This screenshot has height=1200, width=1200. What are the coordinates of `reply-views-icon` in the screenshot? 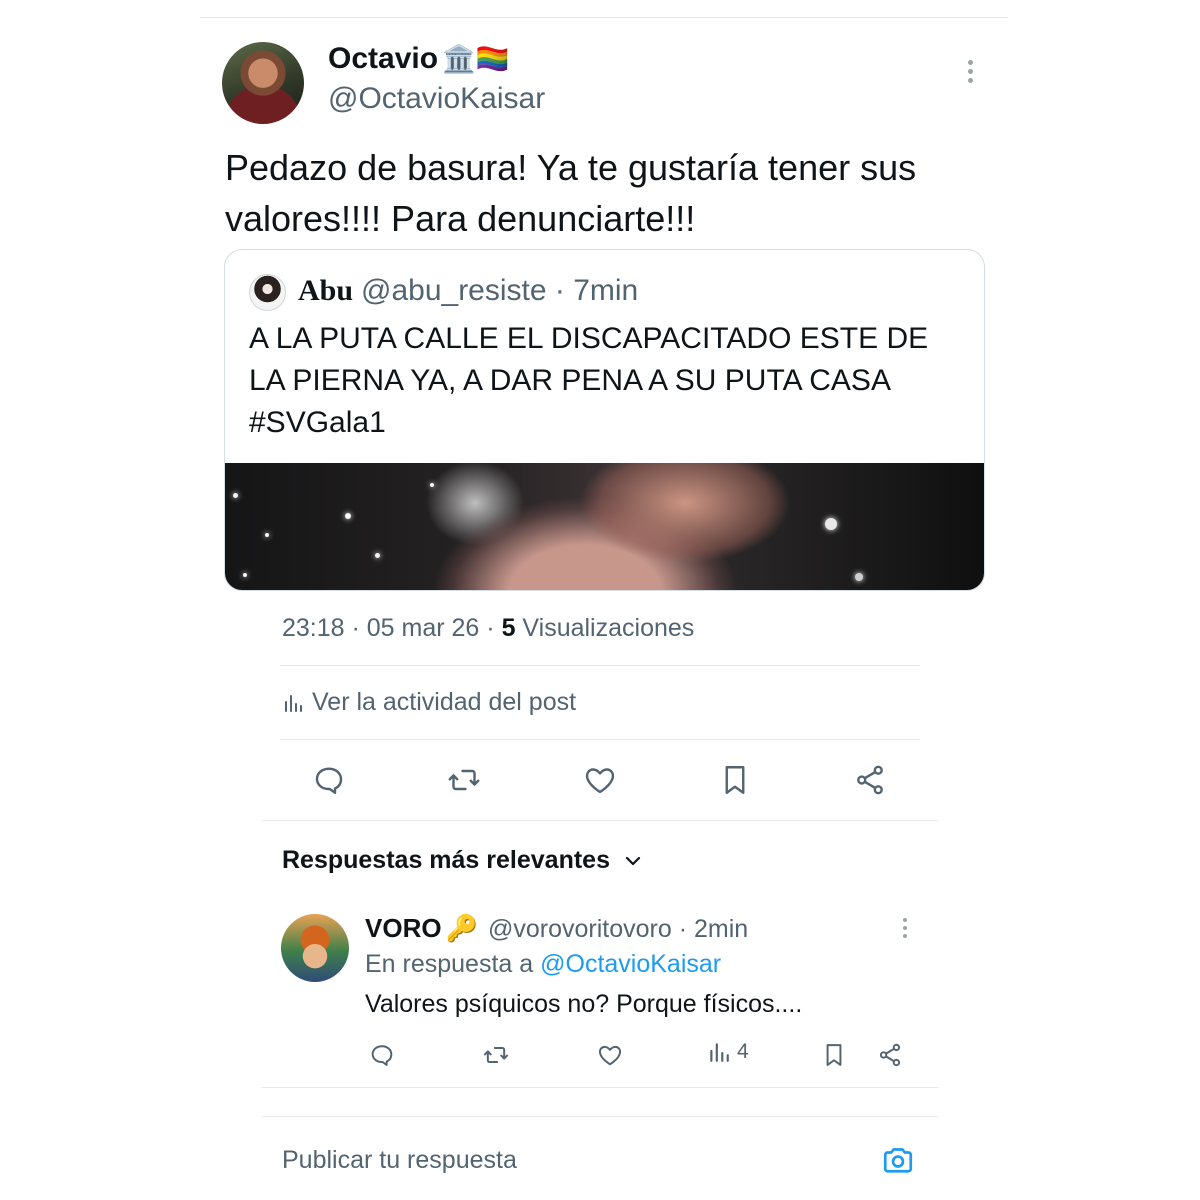 It's located at (719, 1052).